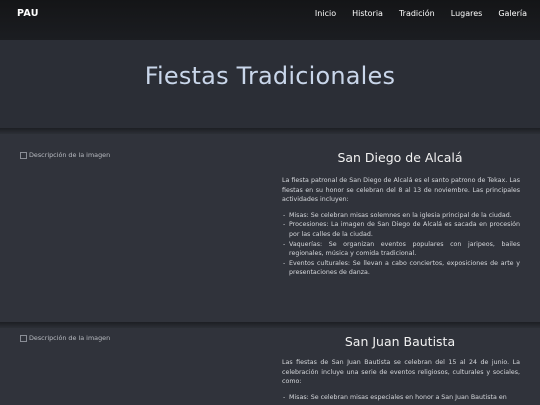 The height and width of the screenshot is (405, 540). I want to click on section-title: San Diego de Alcalá, so click(400, 157).